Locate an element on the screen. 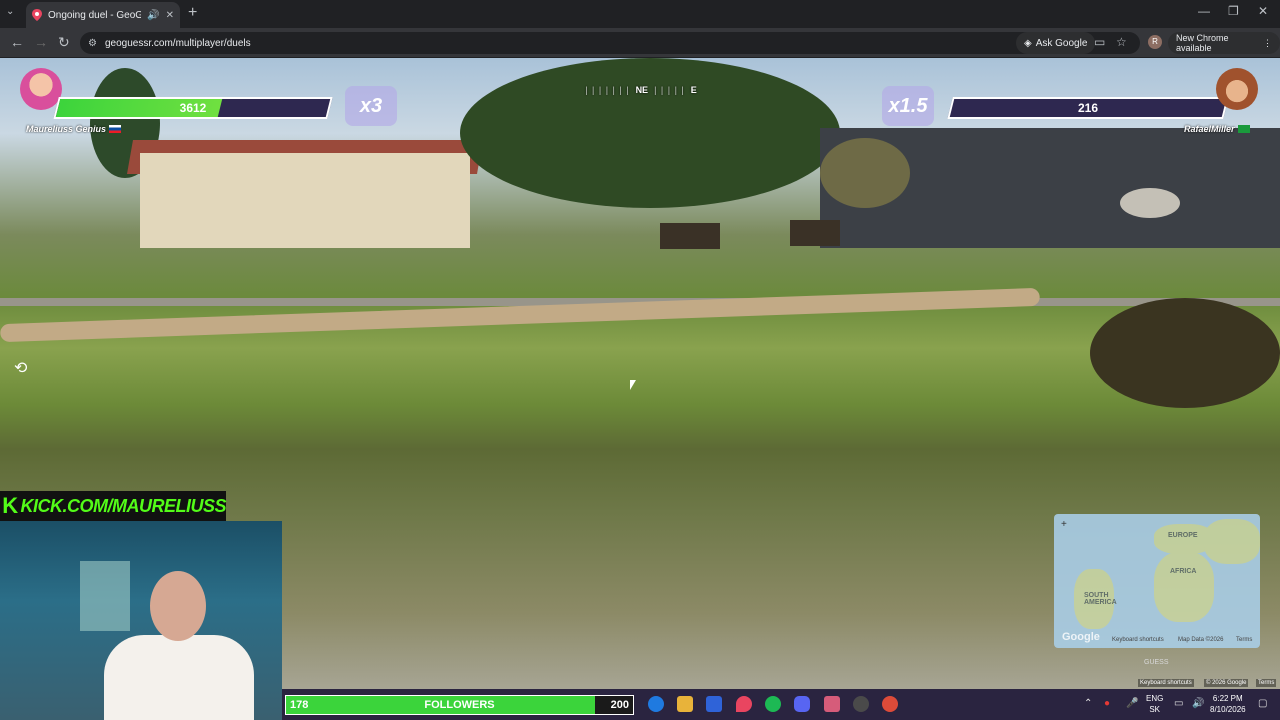 The image size is (1280, 720). map-data: Map Data ©2026 is located at coordinates (1201, 640).